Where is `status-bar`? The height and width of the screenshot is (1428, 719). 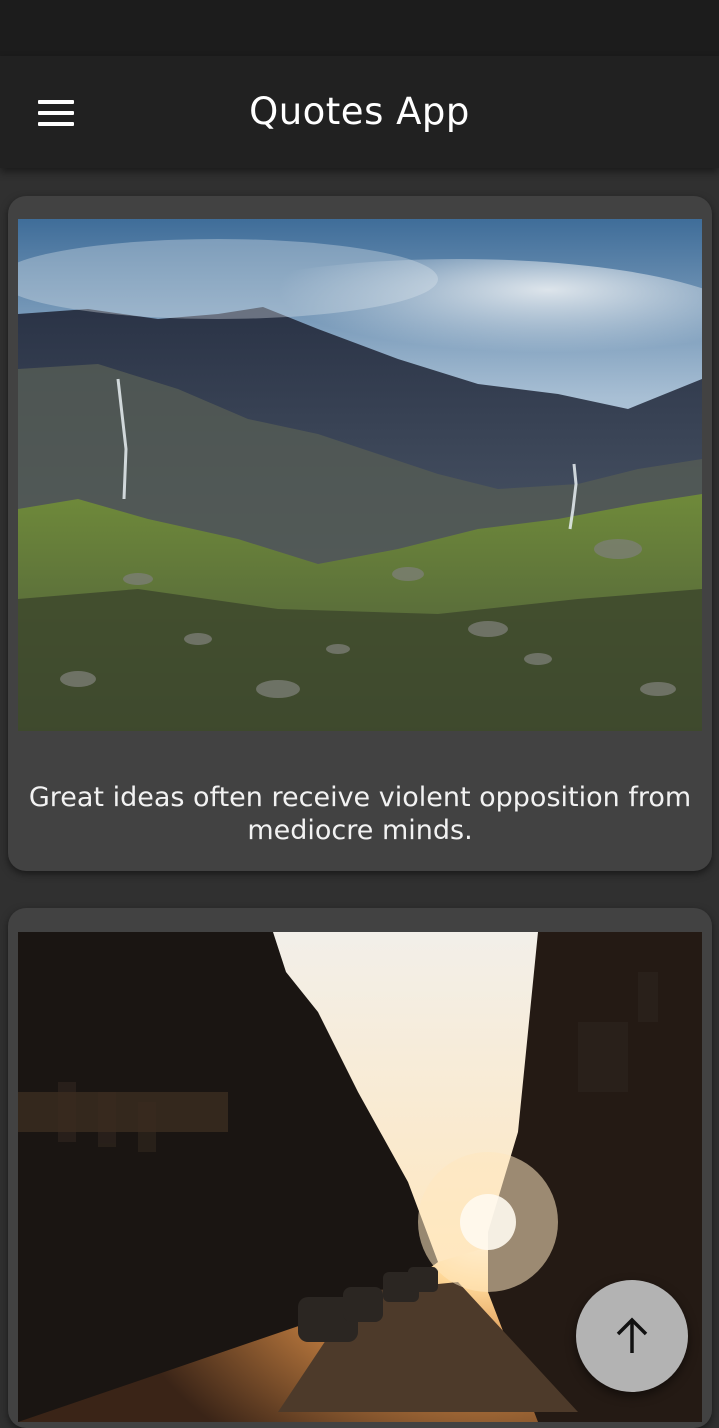 status-bar is located at coordinates (359, 28).